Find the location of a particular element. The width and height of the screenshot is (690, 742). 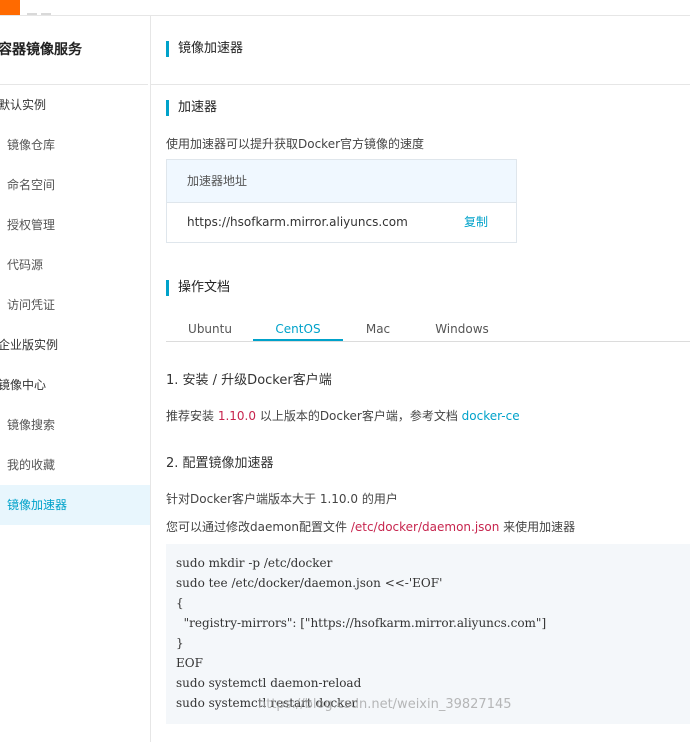

sidebar-item-namespaces: 命名空间 is located at coordinates (31, 184).